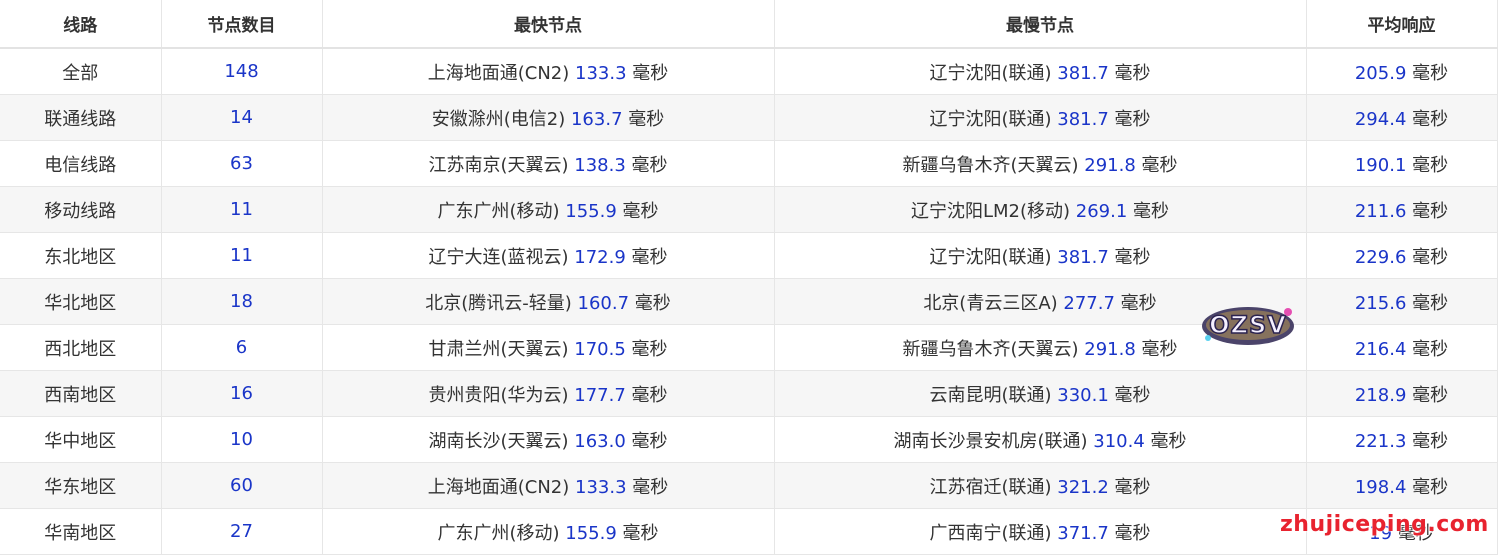 The width and height of the screenshot is (1499, 555). Describe the element at coordinates (1380, 165) in the screenshot. I see `average-ms: 190.1` at that location.